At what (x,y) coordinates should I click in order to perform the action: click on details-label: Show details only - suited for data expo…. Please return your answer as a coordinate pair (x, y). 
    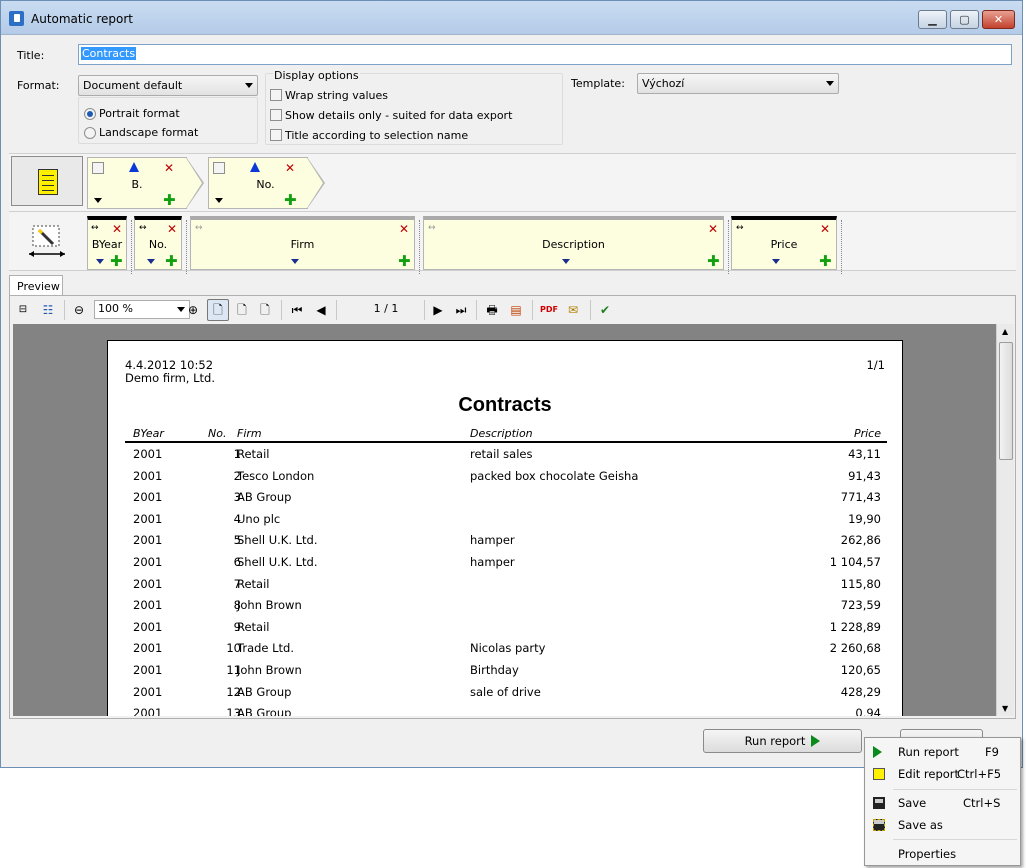
    Looking at the image, I should click on (398, 115).